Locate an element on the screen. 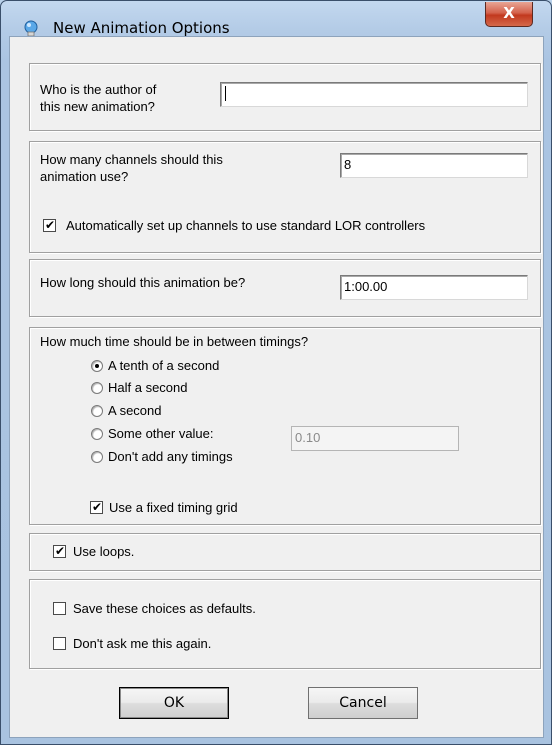 The height and width of the screenshot is (745, 552). text-cursor is located at coordinates (225, 93).